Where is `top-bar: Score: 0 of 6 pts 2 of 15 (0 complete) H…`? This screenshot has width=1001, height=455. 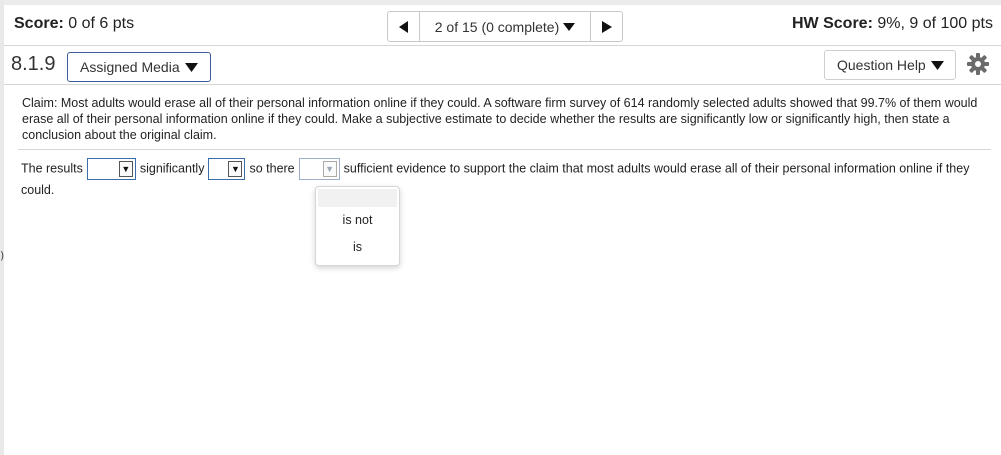
top-bar: Score: 0 of 6 pts 2 of 15 (0 complete) H… is located at coordinates (502, 23).